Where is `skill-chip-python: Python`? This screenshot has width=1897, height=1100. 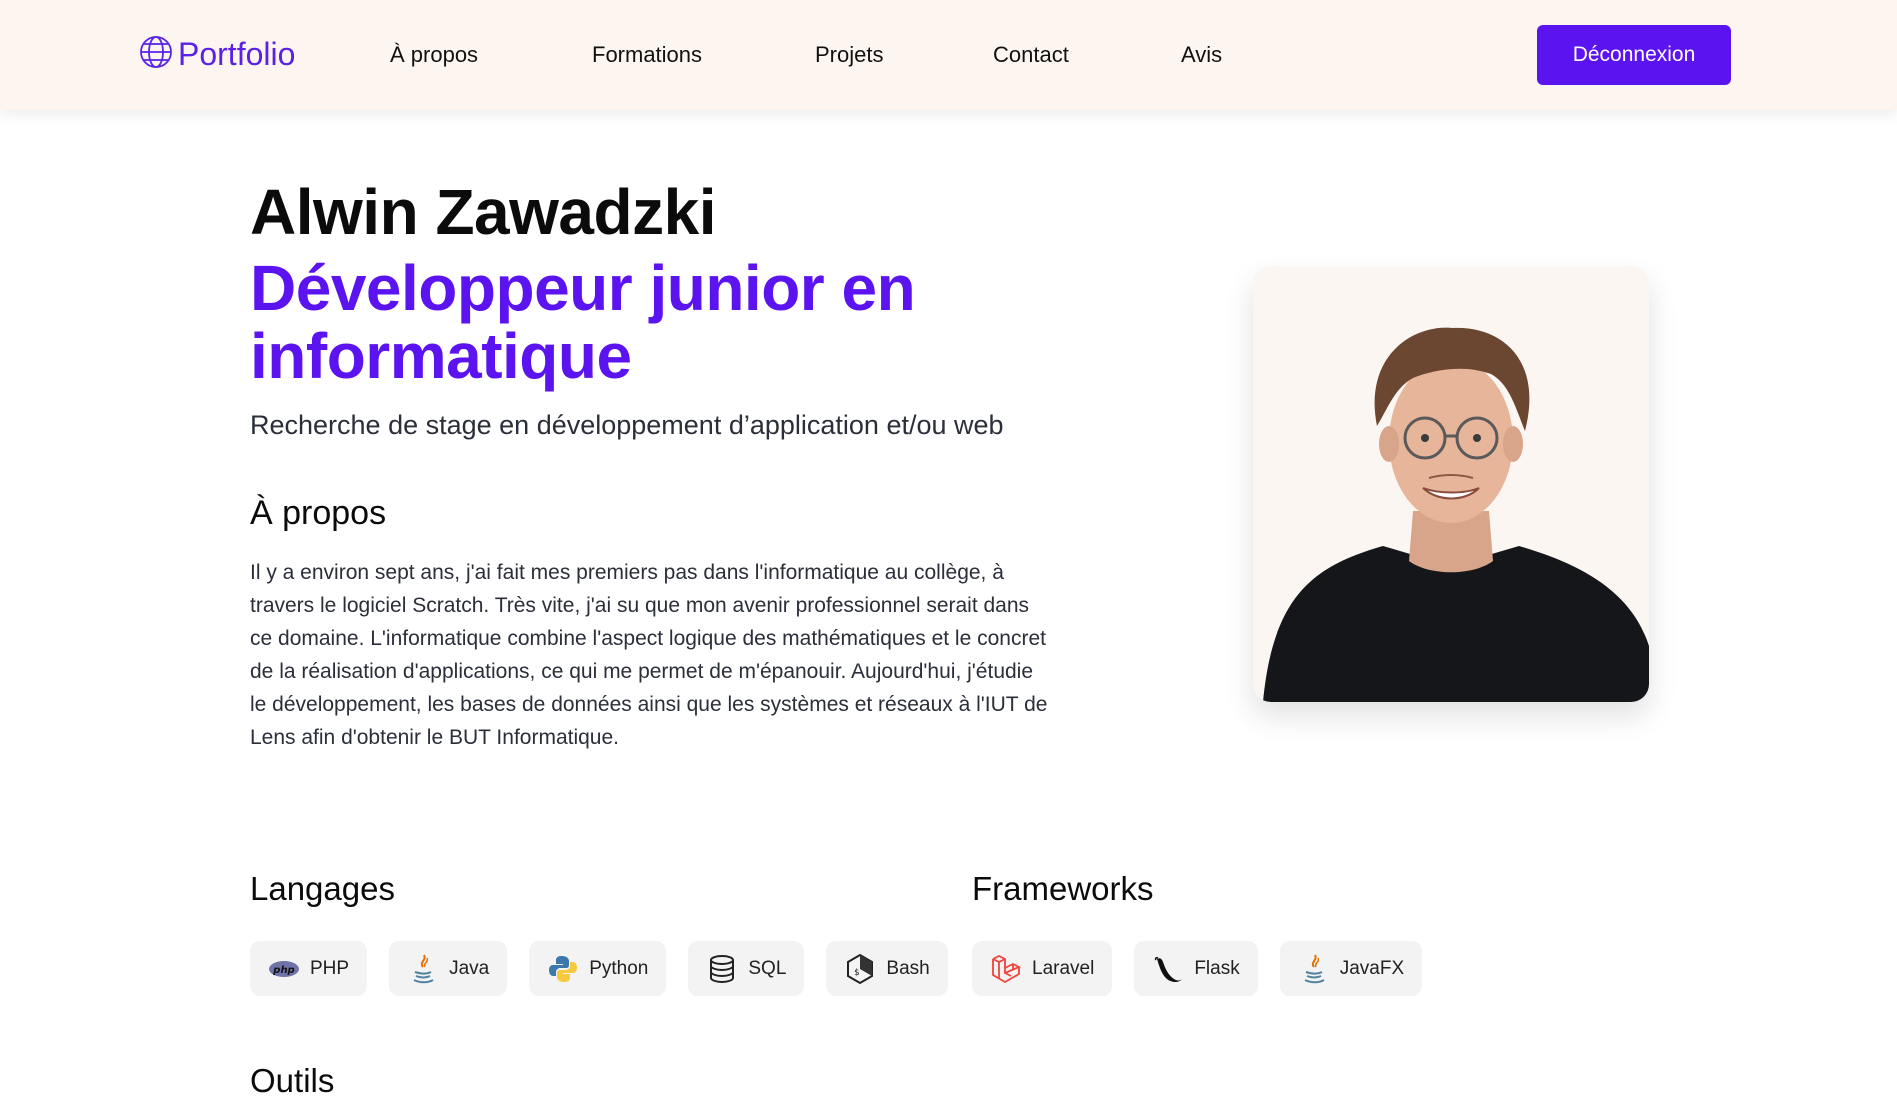
skill-chip-python: Python is located at coordinates (598, 968).